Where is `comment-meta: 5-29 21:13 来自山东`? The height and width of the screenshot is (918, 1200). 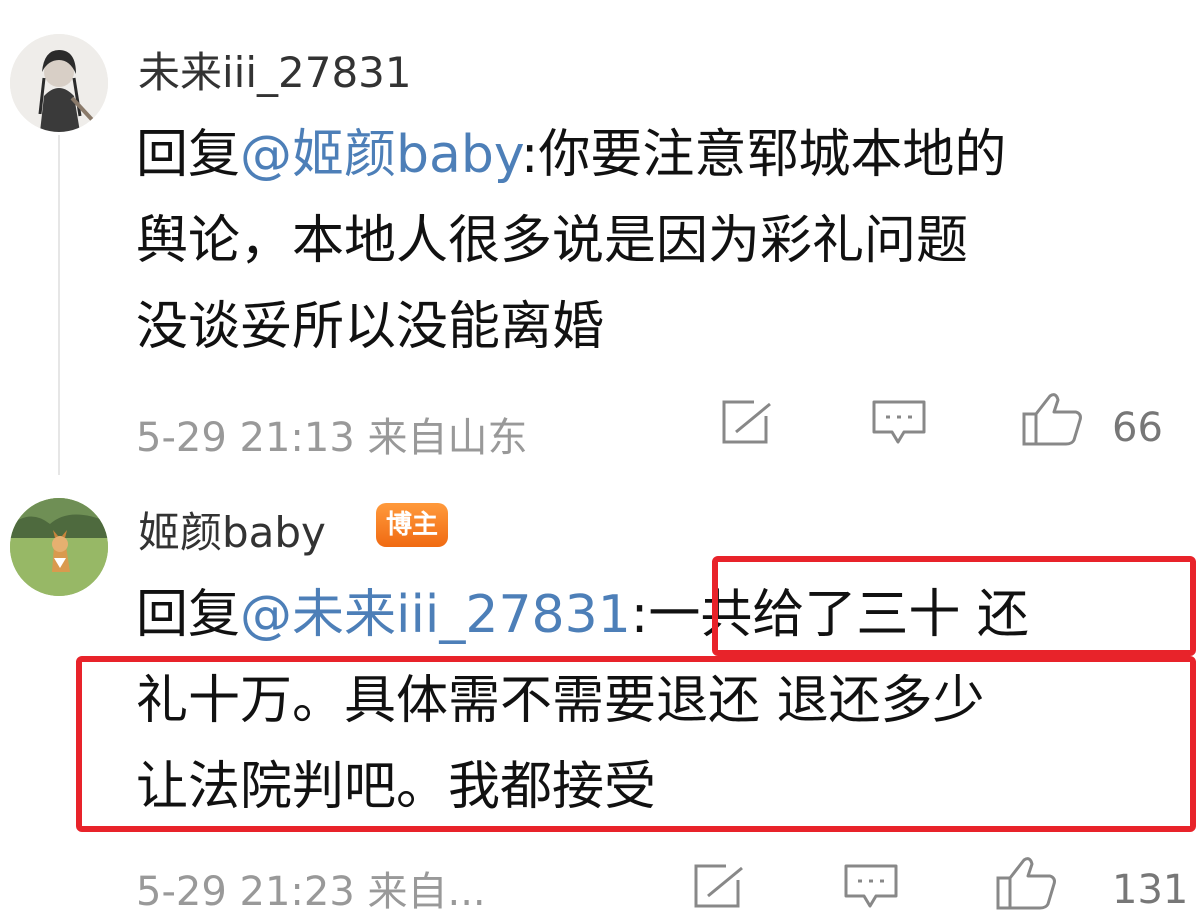 comment-meta: 5-29 21:13 来自山东 is located at coordinates (332, 438).